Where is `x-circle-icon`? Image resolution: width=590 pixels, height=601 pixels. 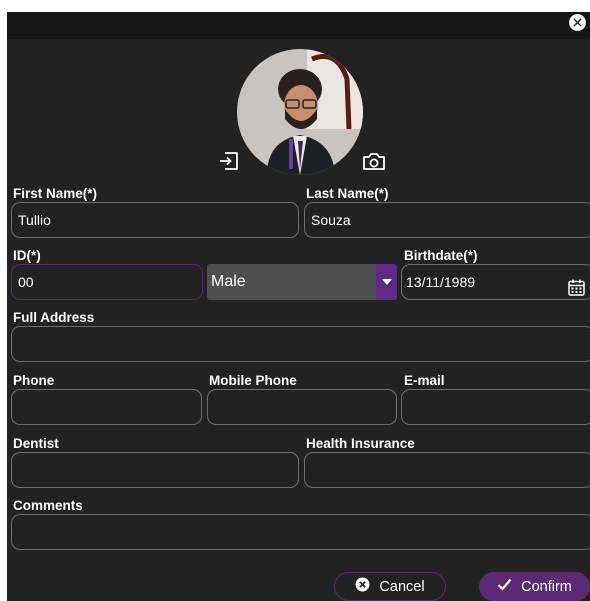 x-circle-icon is located at coordinates (362, 586).